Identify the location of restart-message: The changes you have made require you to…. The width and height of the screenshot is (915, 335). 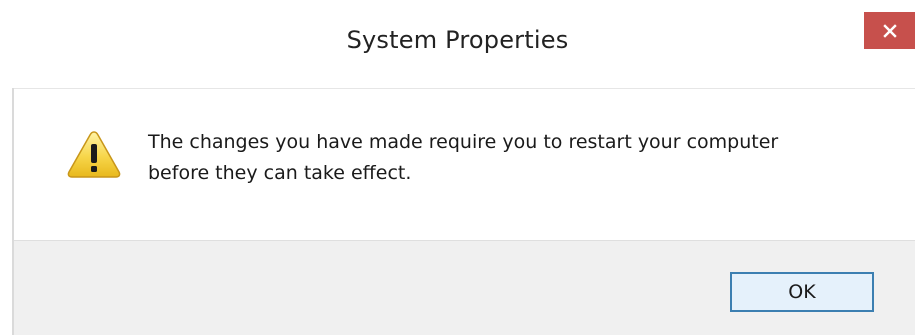
(518, 158).